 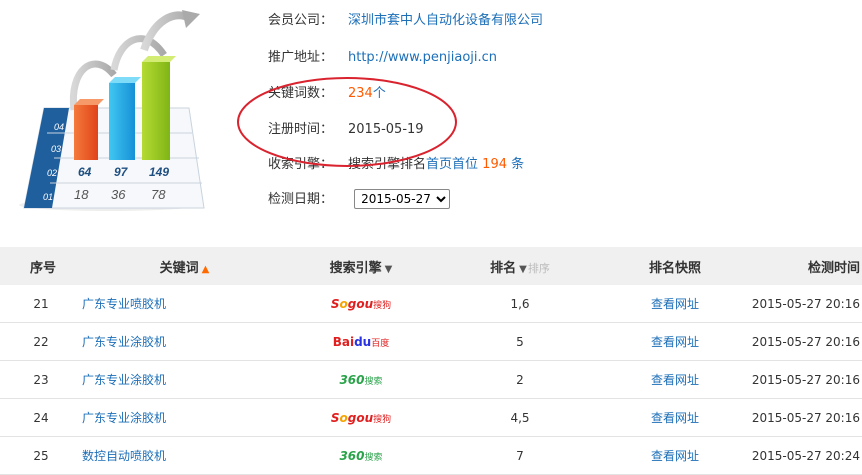 What do you see at coordinates (833, 268) in the screenshot?
I see `header-time: 检测时间` at bounding box center [833, 268].